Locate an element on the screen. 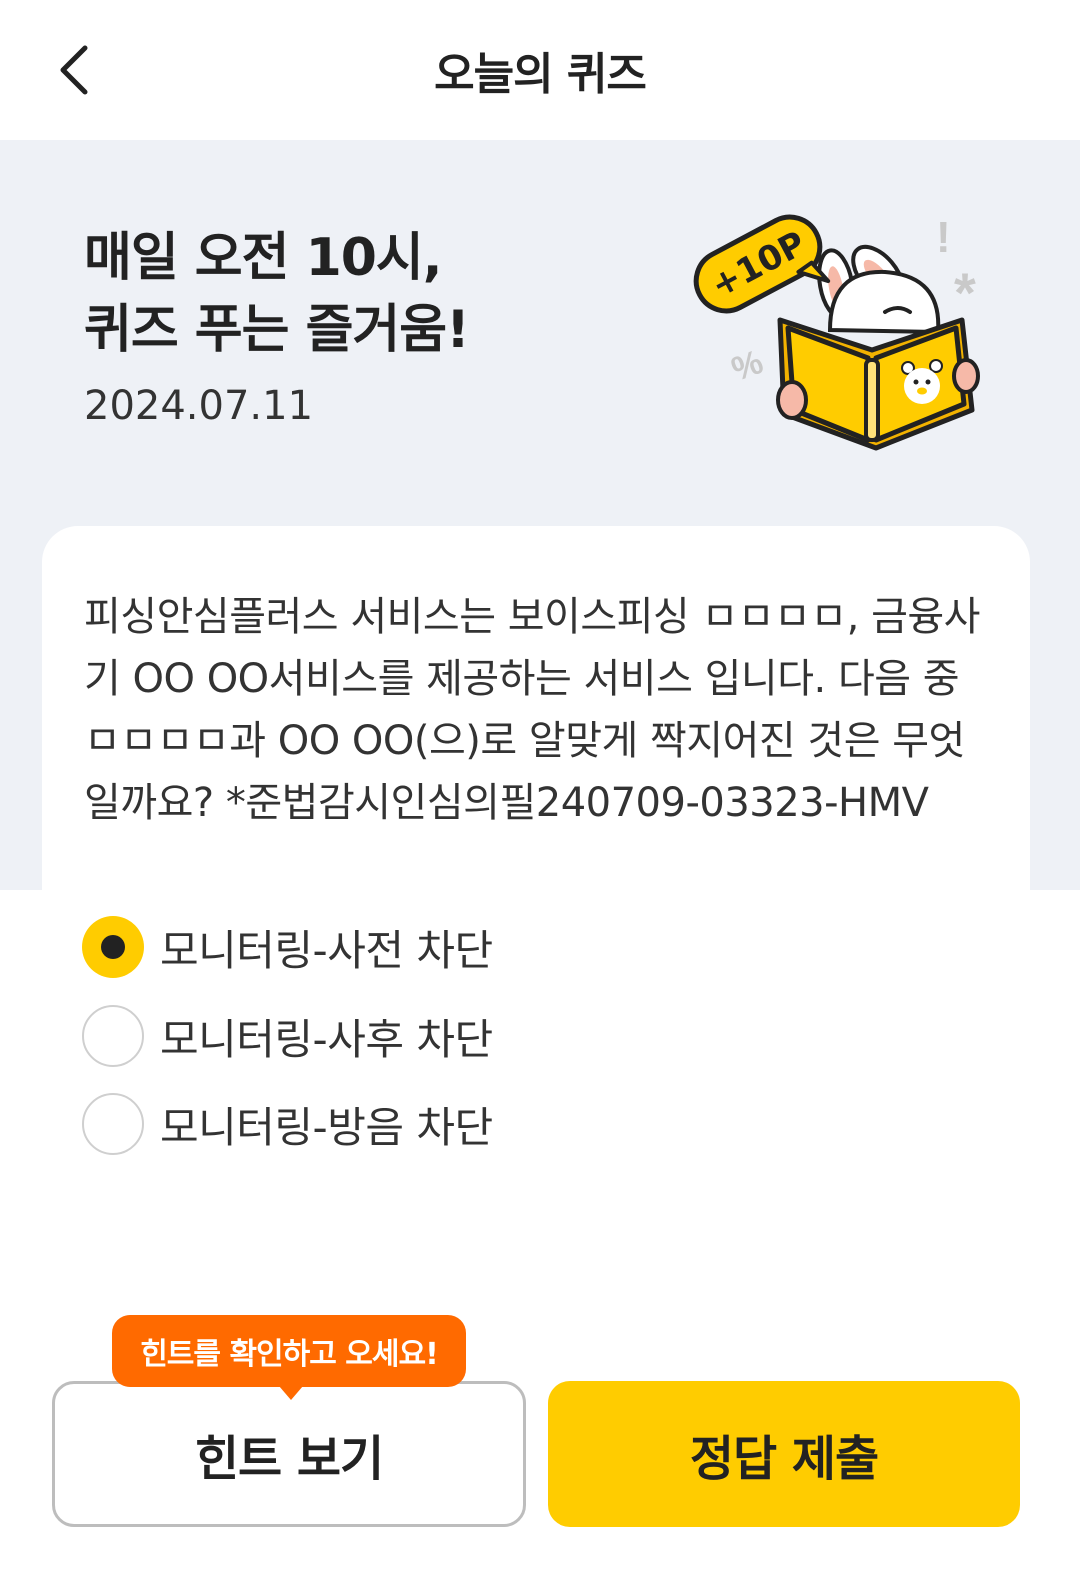  hero-headline: 매일 오전 10시, 퀴즈 푸는 즐거움! is located at coordinates (277, 294).